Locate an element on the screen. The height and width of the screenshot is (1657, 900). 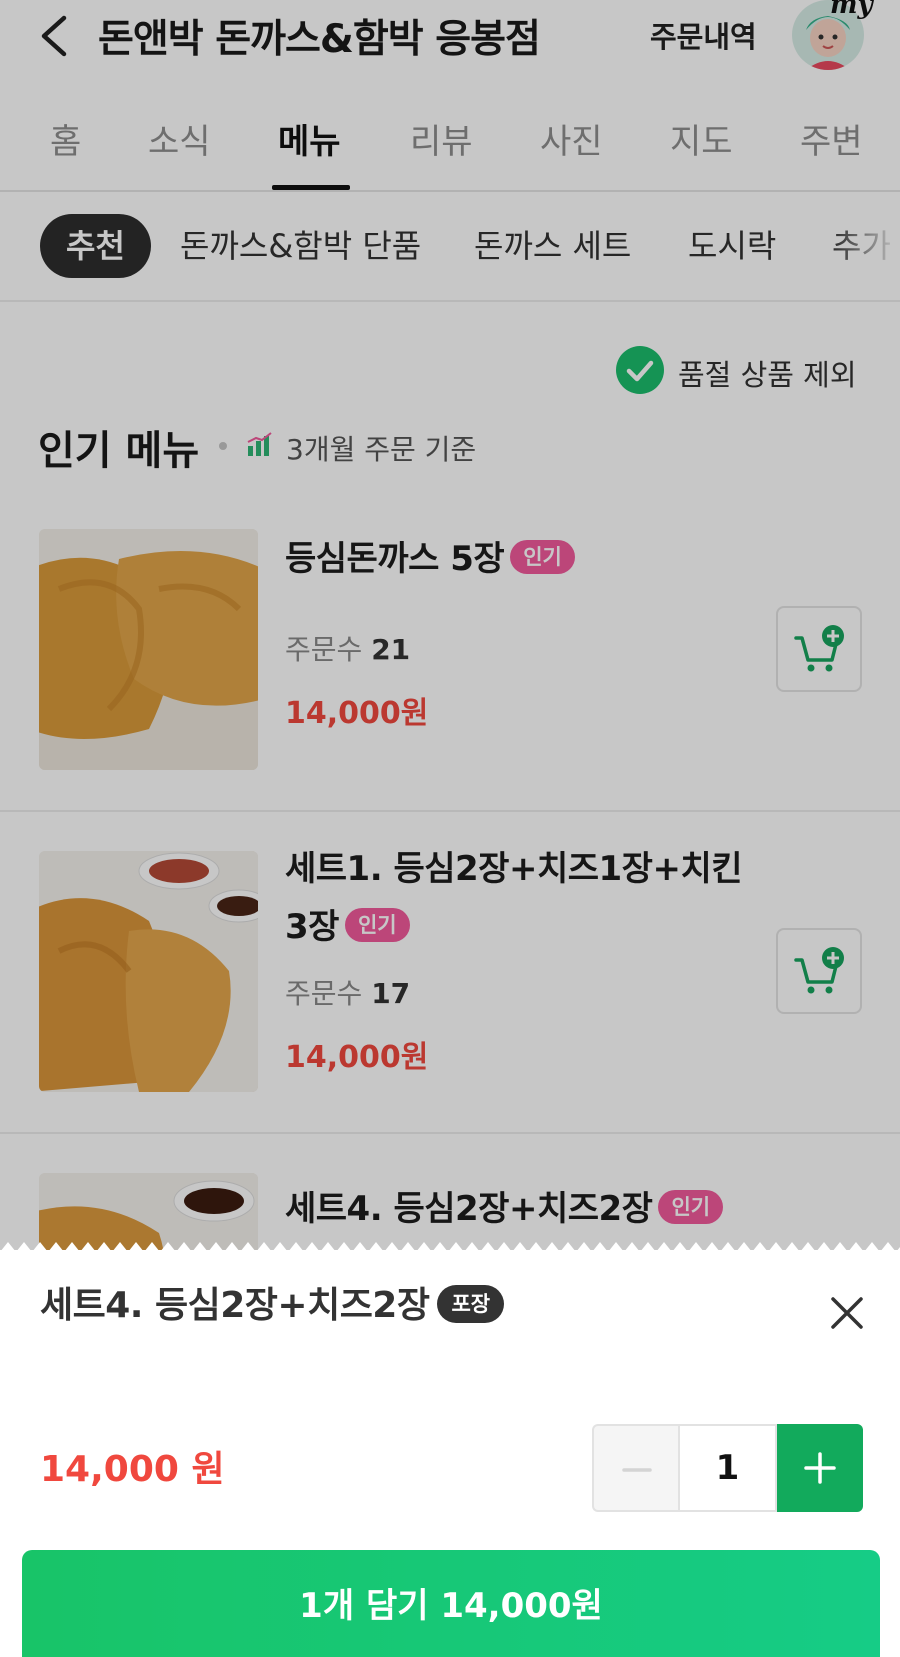
sheet-title: 세트4. 등심2장+치즈2장 포장 is located at coordinates (272, 1302).